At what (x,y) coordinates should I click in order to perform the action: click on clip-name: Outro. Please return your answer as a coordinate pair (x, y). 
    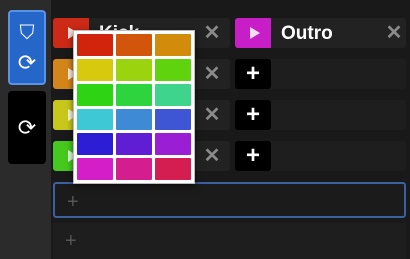
    Looking at the image, I should click on (307, 33).